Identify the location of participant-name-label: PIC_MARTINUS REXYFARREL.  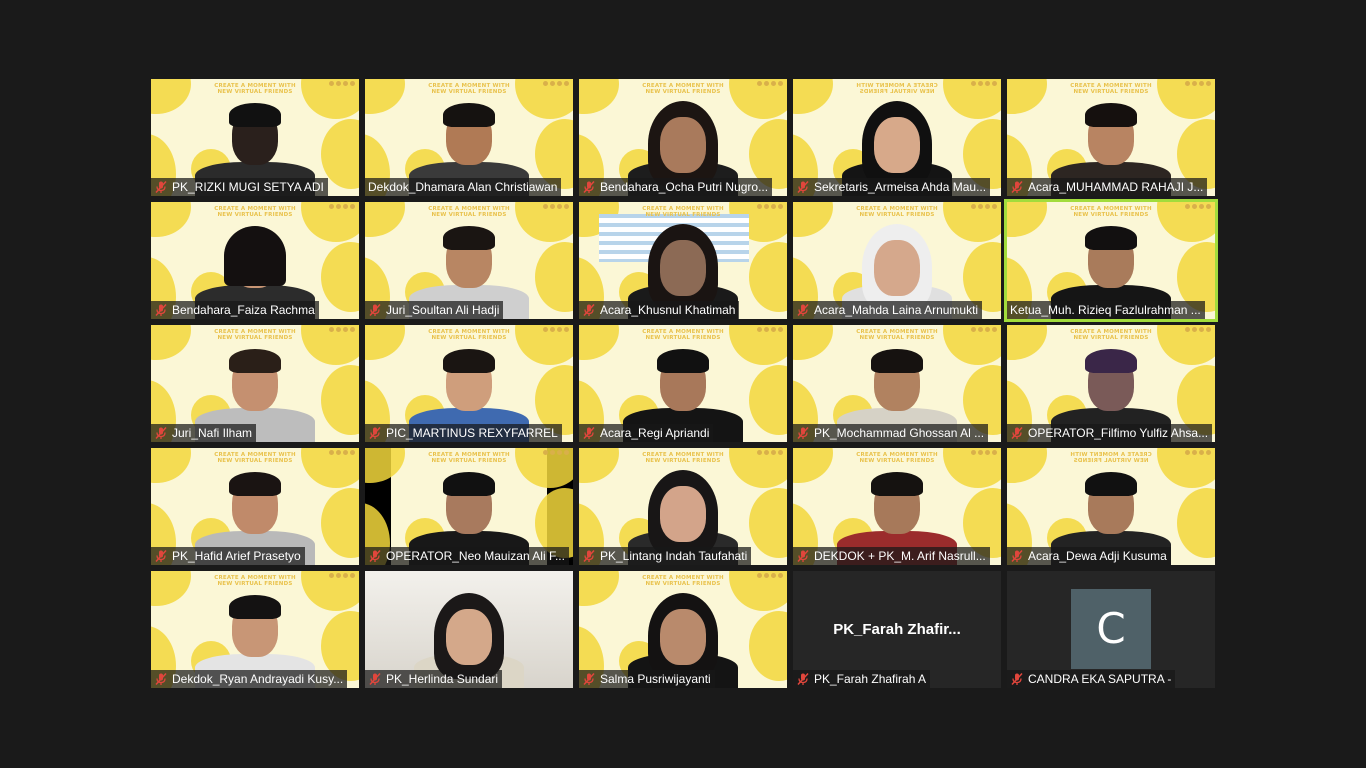
(463, 433).